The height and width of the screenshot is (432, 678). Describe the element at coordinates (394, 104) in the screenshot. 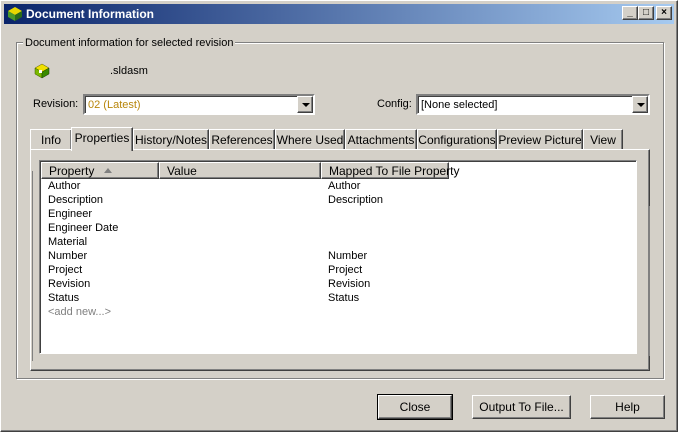

I see `config-label: Config:` at that location.